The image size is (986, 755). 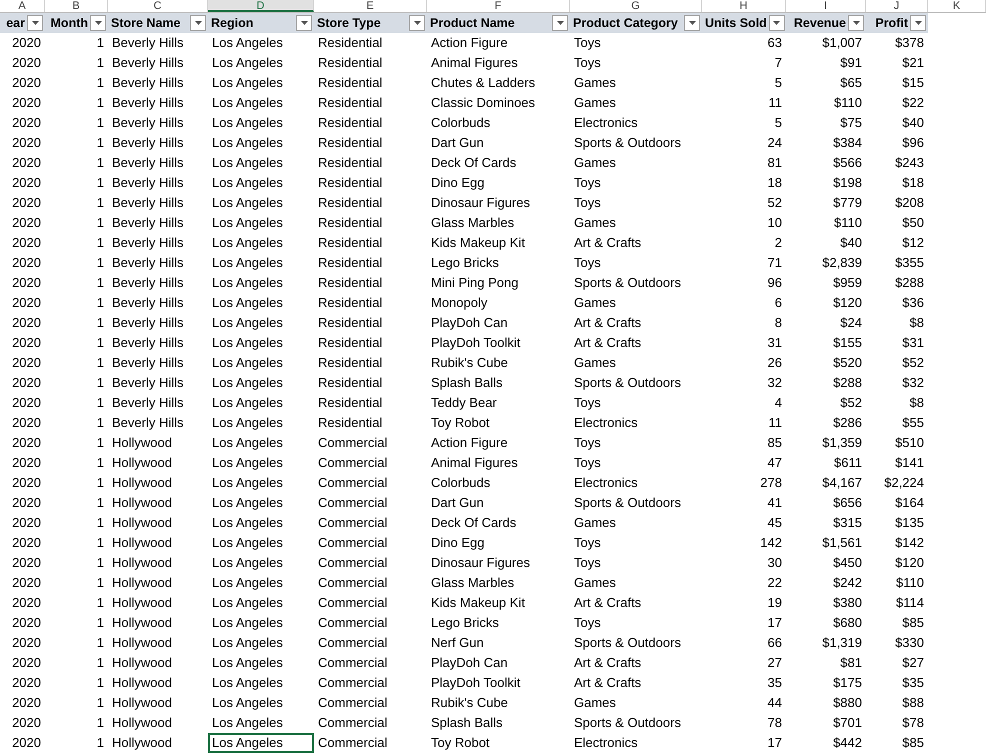 What do you see at coordinates (587, 563) in the screenshot?
I see `table-cell-text: Toys` at bounding box center [587, 563].